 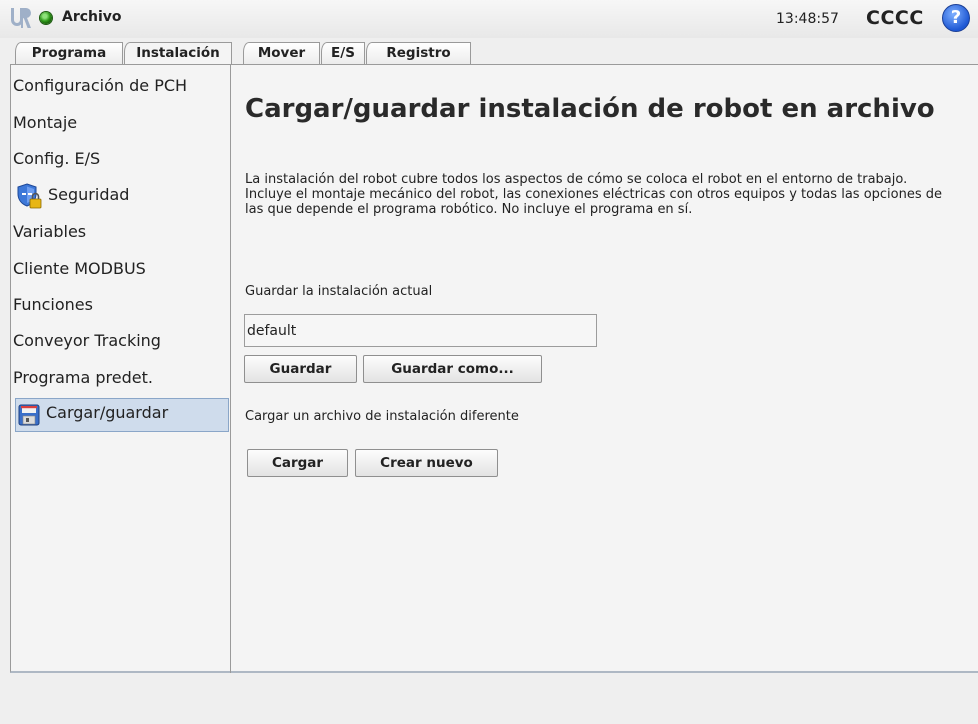 I want to click on sidebar-item-label: Montaje, so click(x=45, y=122).